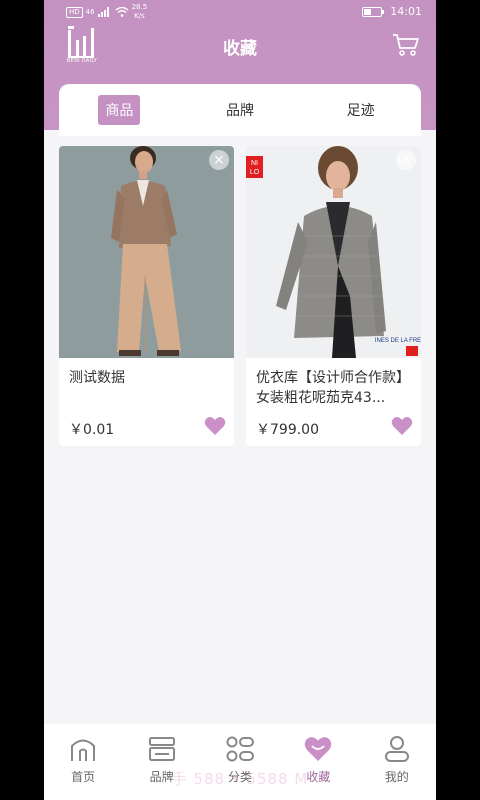  Describe the element at coordinates (119, 110) in the screenshot. I see `tab-products: 商品` at that location.